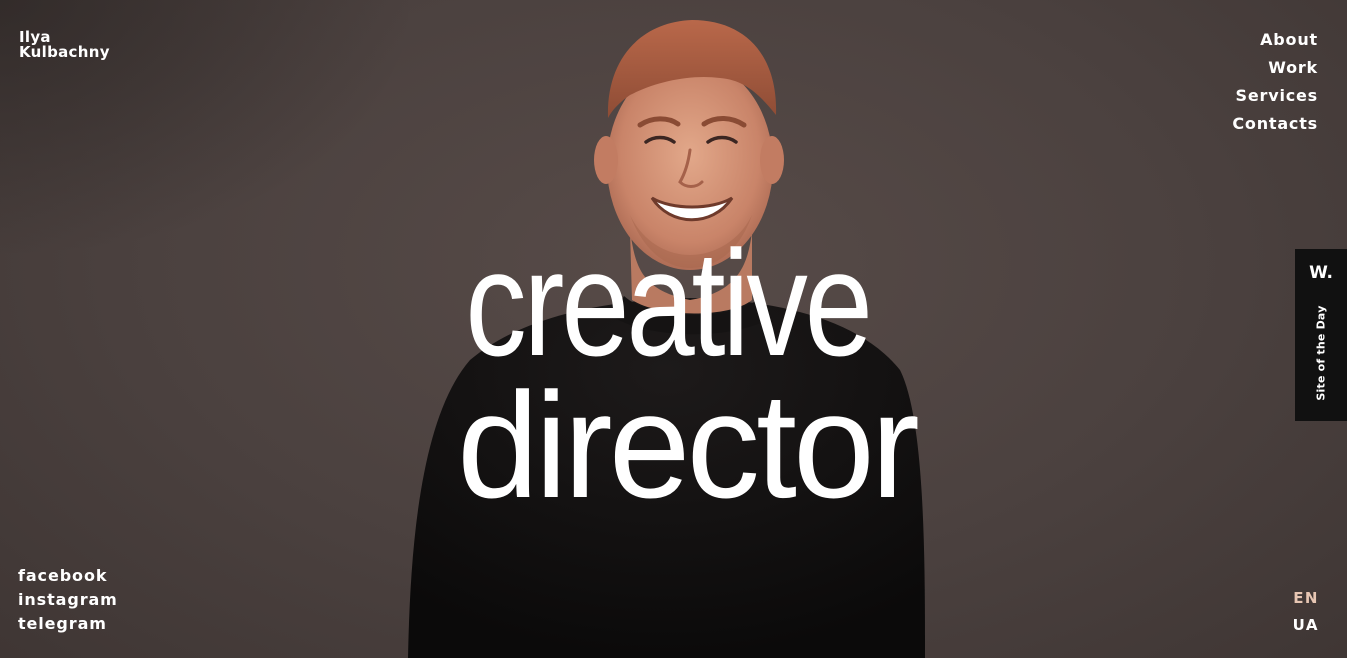 The height and width of the screenshot is (658, 1347). I want to click on main-nav: About Work Services Contacts, so click(1275, 82).